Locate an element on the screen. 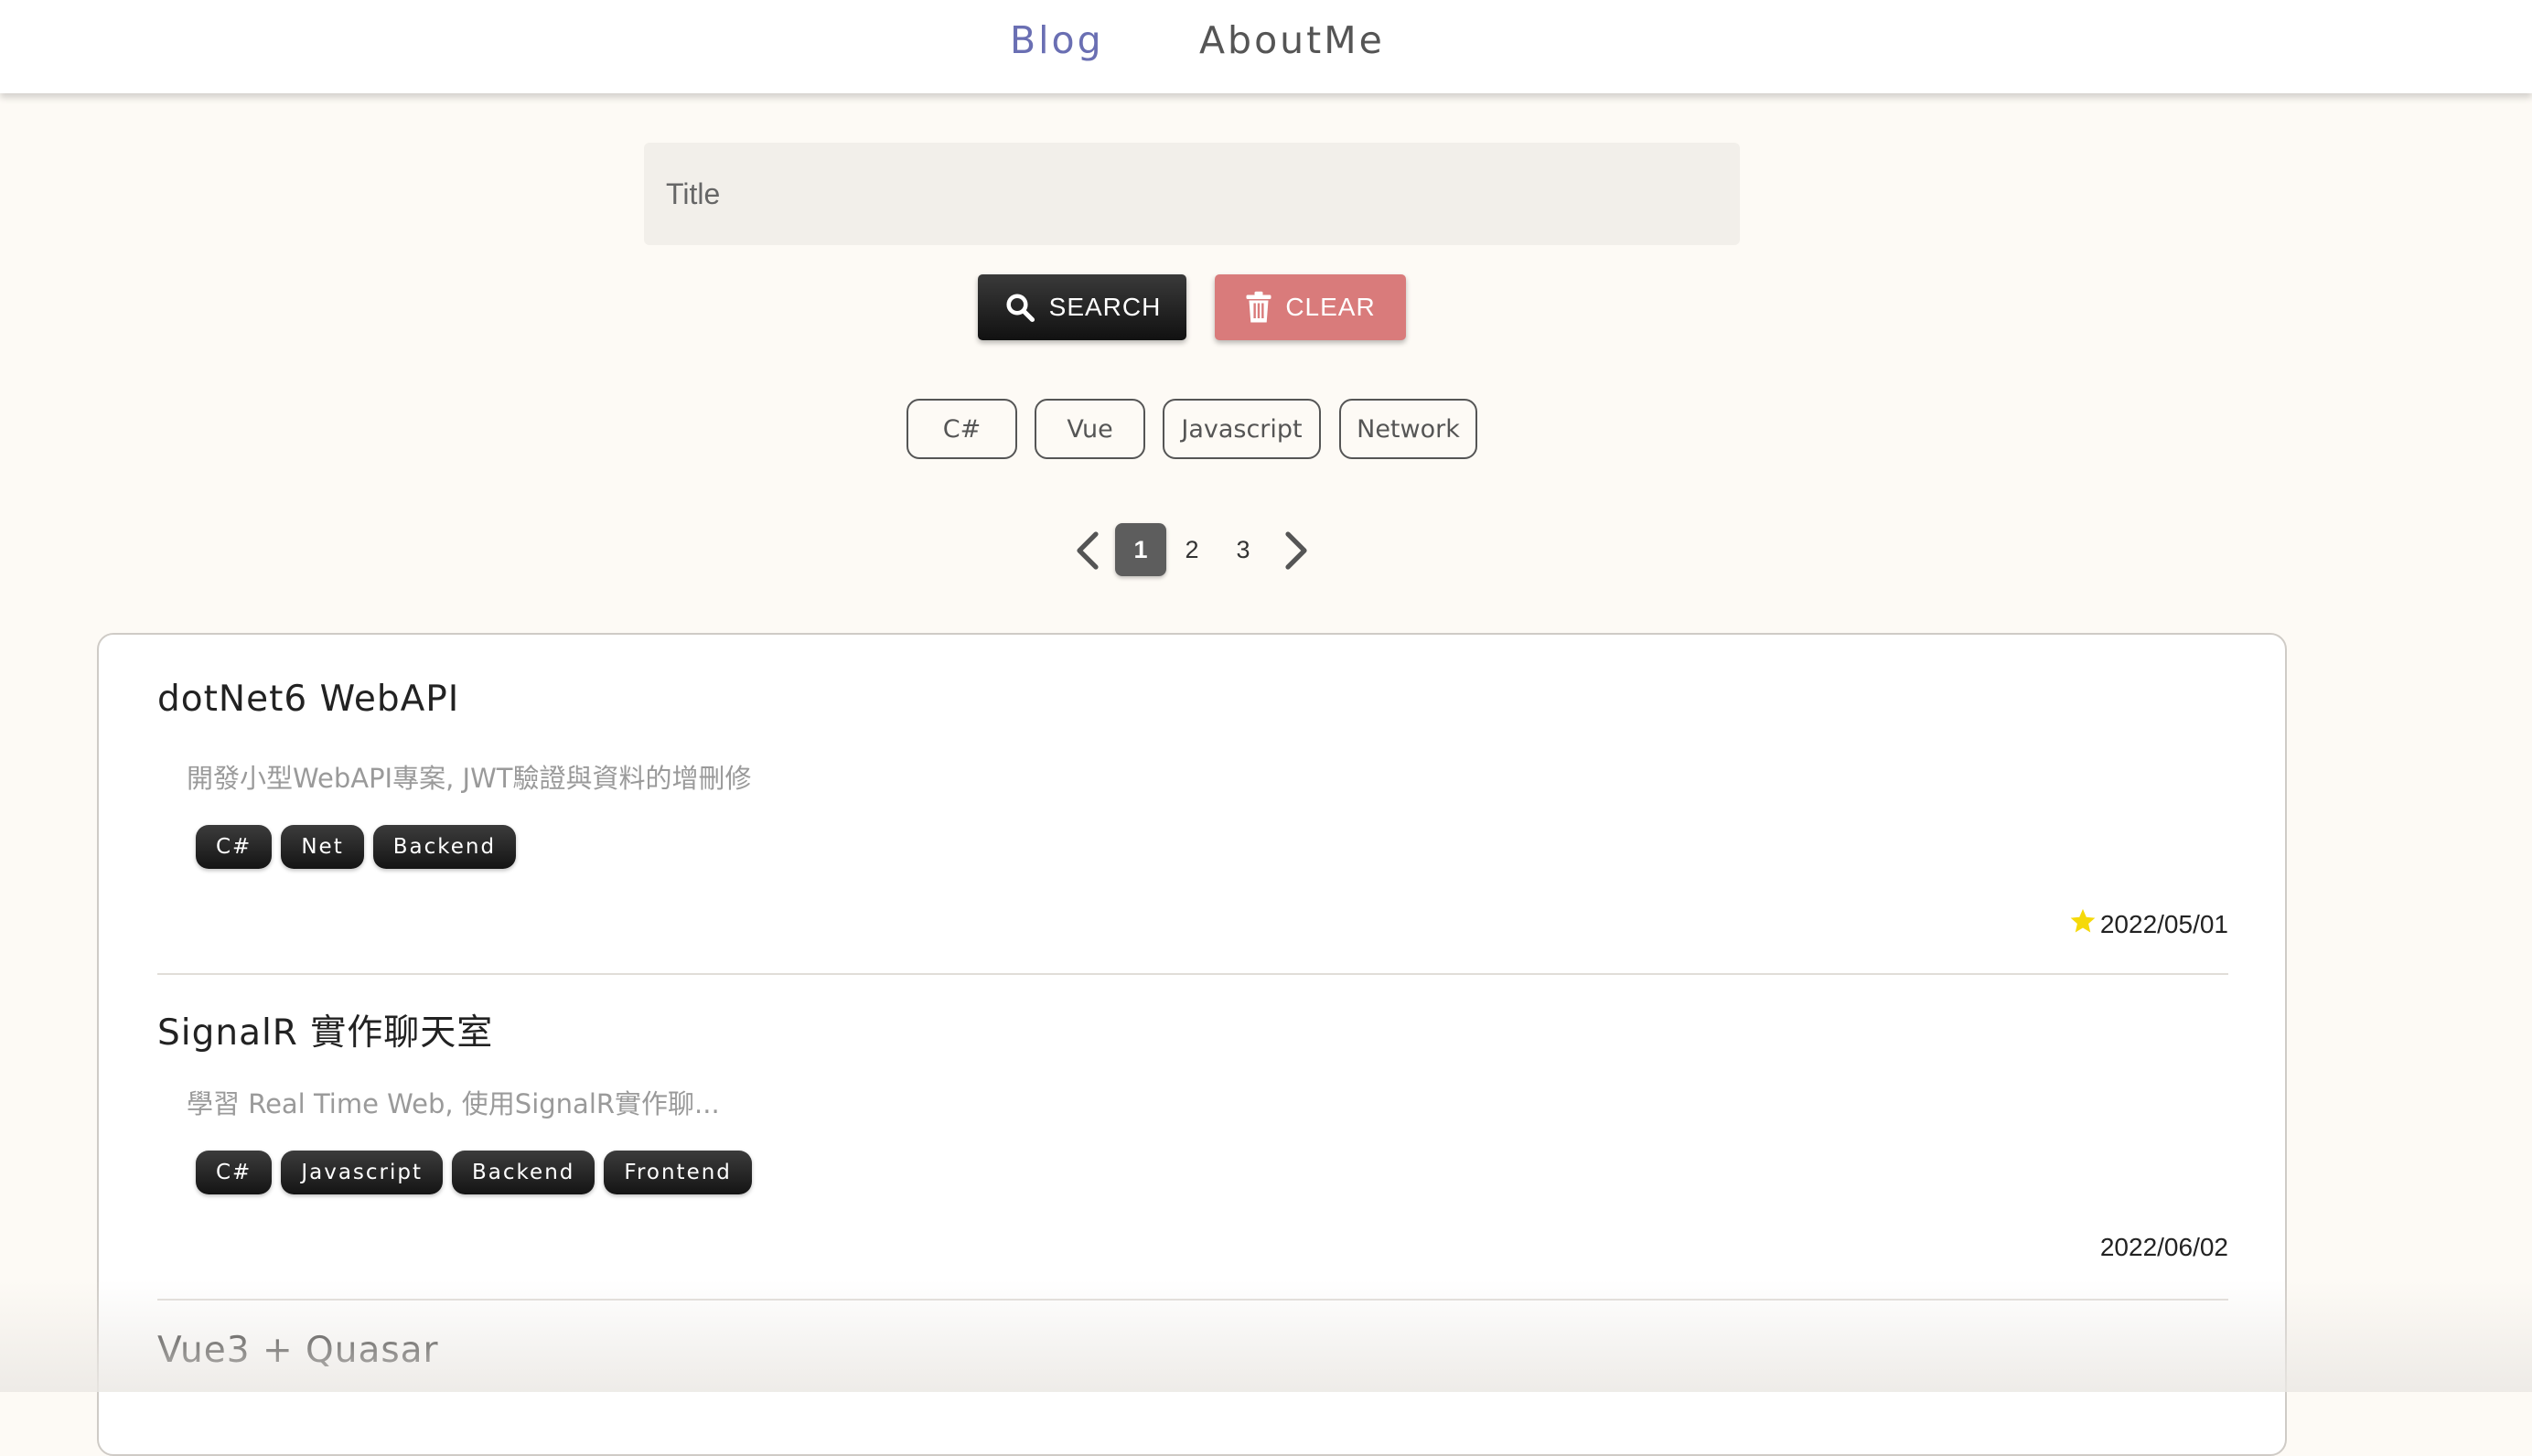  nav-link-blog: Blog is located at coordinates (1057, 40).